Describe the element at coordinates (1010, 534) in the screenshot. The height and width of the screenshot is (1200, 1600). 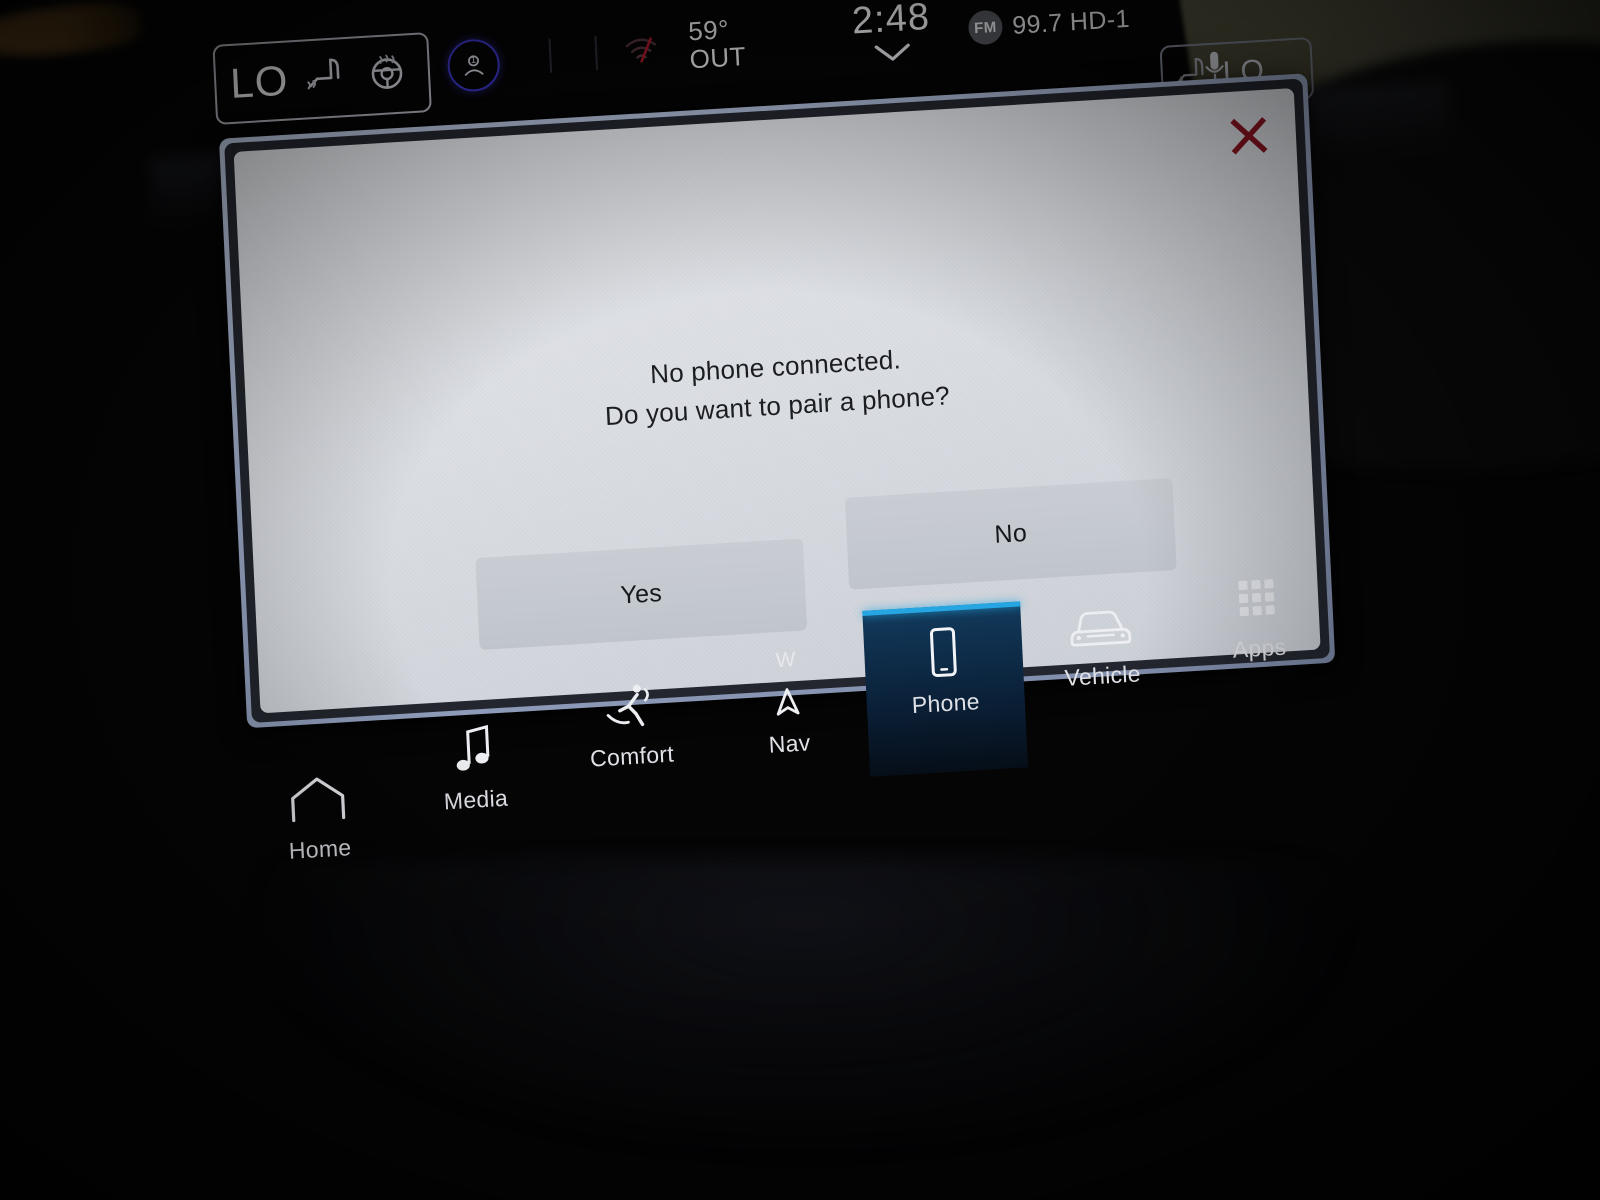
I see `no-button: No` at that location.